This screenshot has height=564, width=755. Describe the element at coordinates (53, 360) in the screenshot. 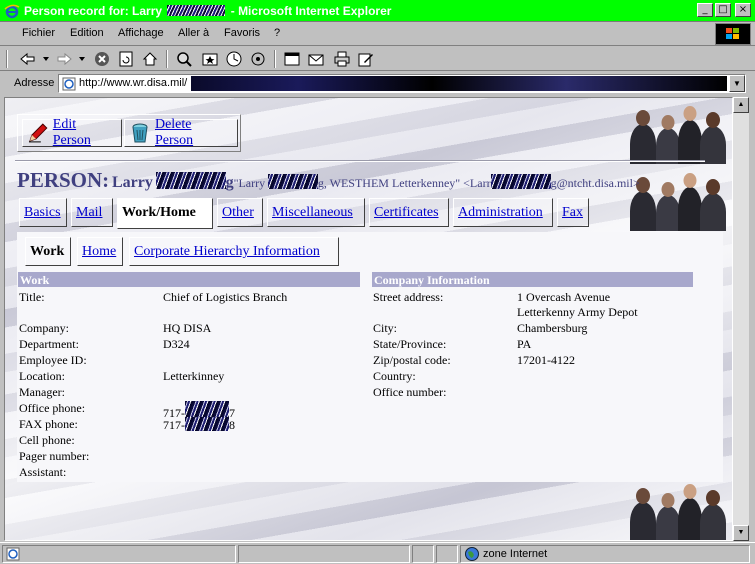

I see `field-label: Employee ID:` at that location.